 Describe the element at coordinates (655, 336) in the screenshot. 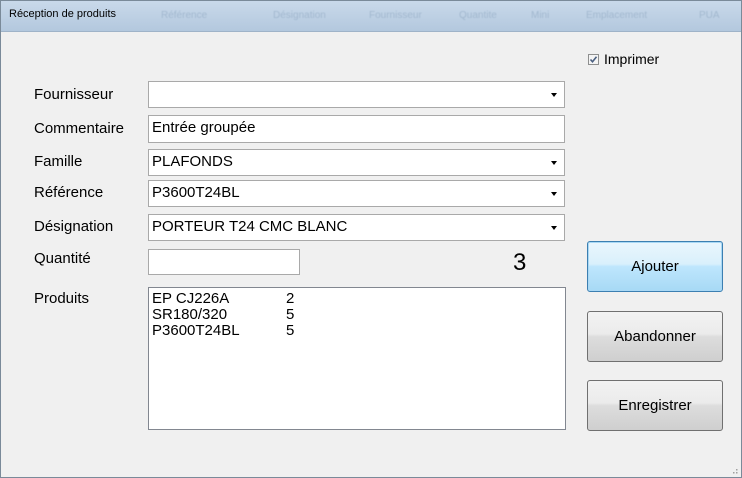

I see `abandon-button: Abandonner` at that location.